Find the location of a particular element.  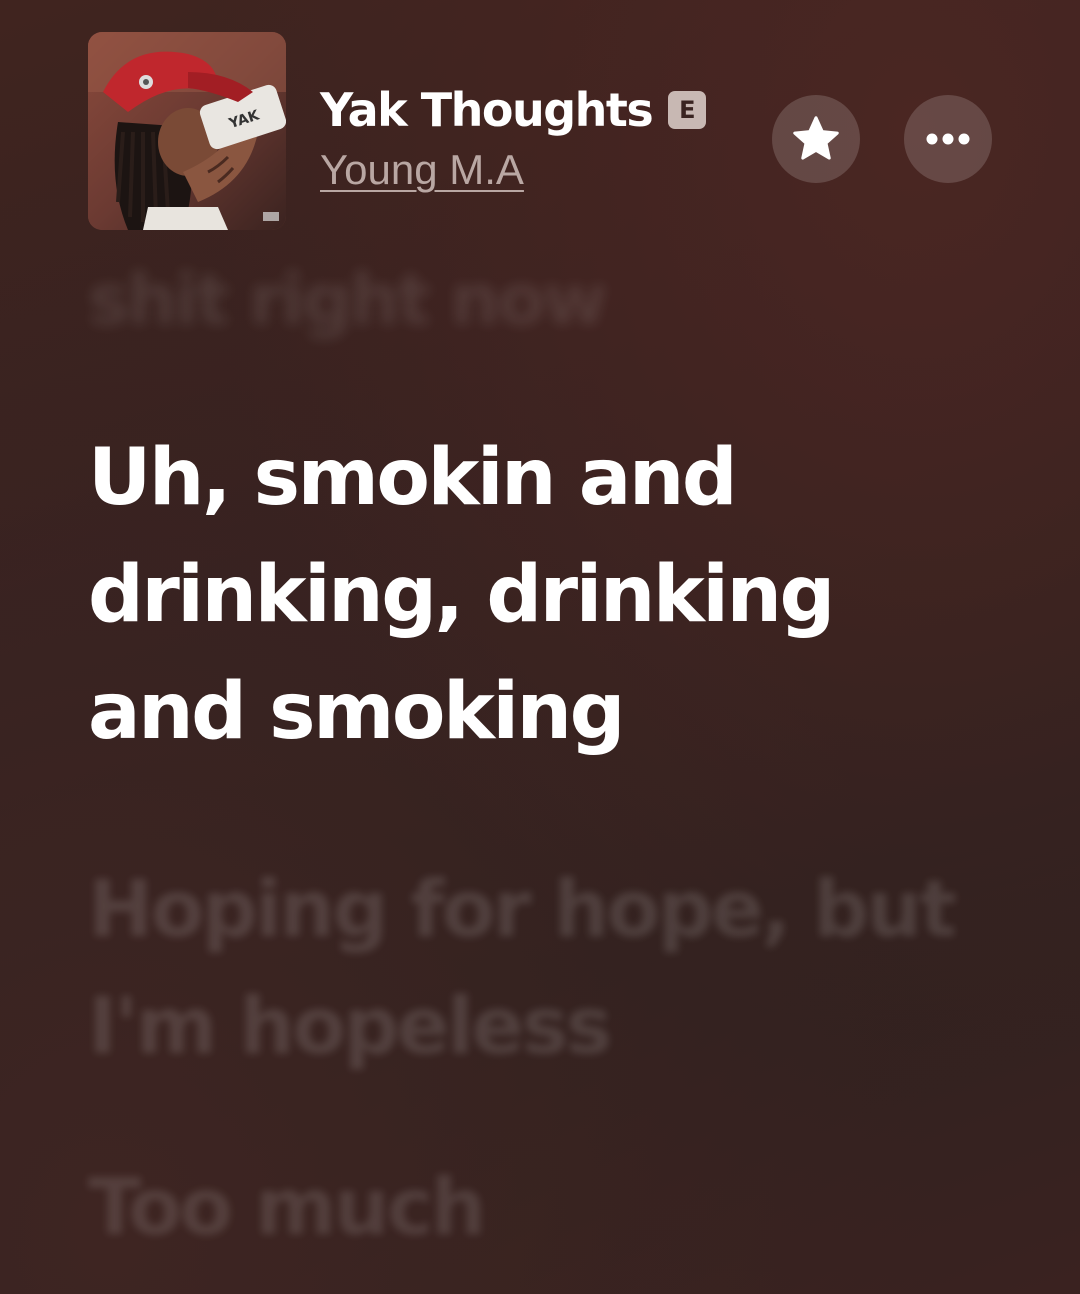

album-artwork: YAK is located at coordinates (187, 131).